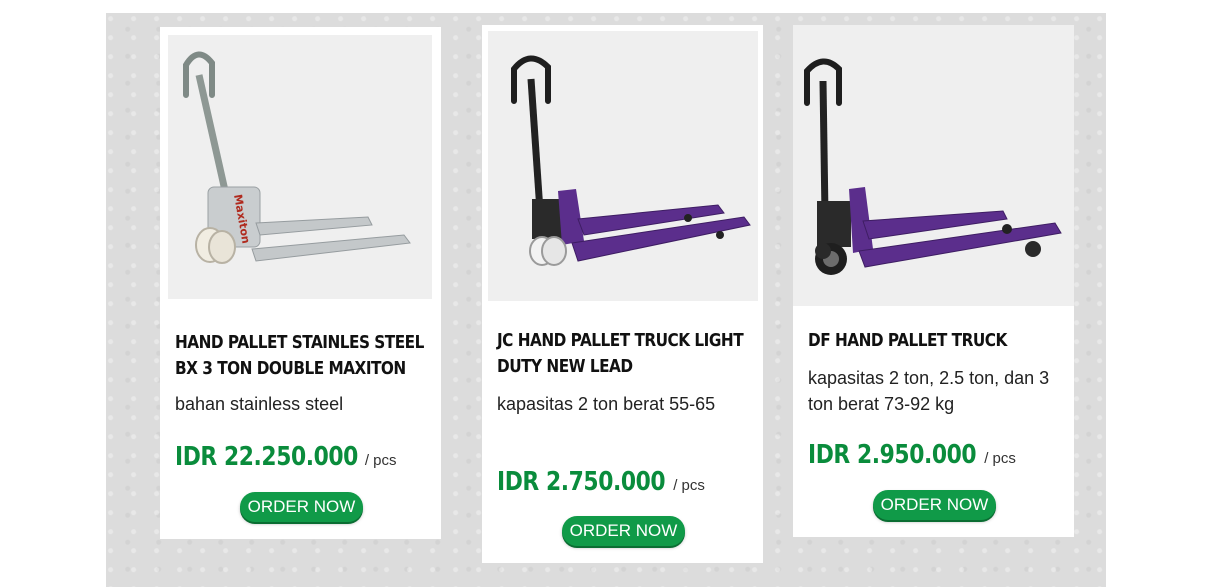 This screenshot has width=1210, height=587. I want to click on product-price: IDR 22.250.000 / pcs, so click(286, 457).